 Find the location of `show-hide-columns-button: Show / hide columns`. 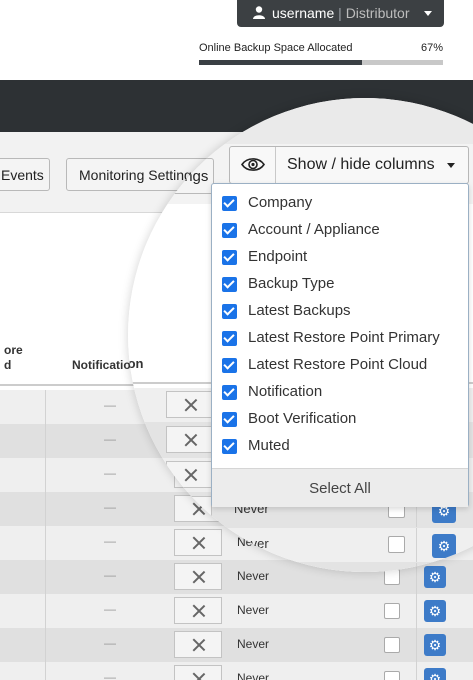

show-hide-columns-button: Show / hide columns is located at coordinates (349, 165).